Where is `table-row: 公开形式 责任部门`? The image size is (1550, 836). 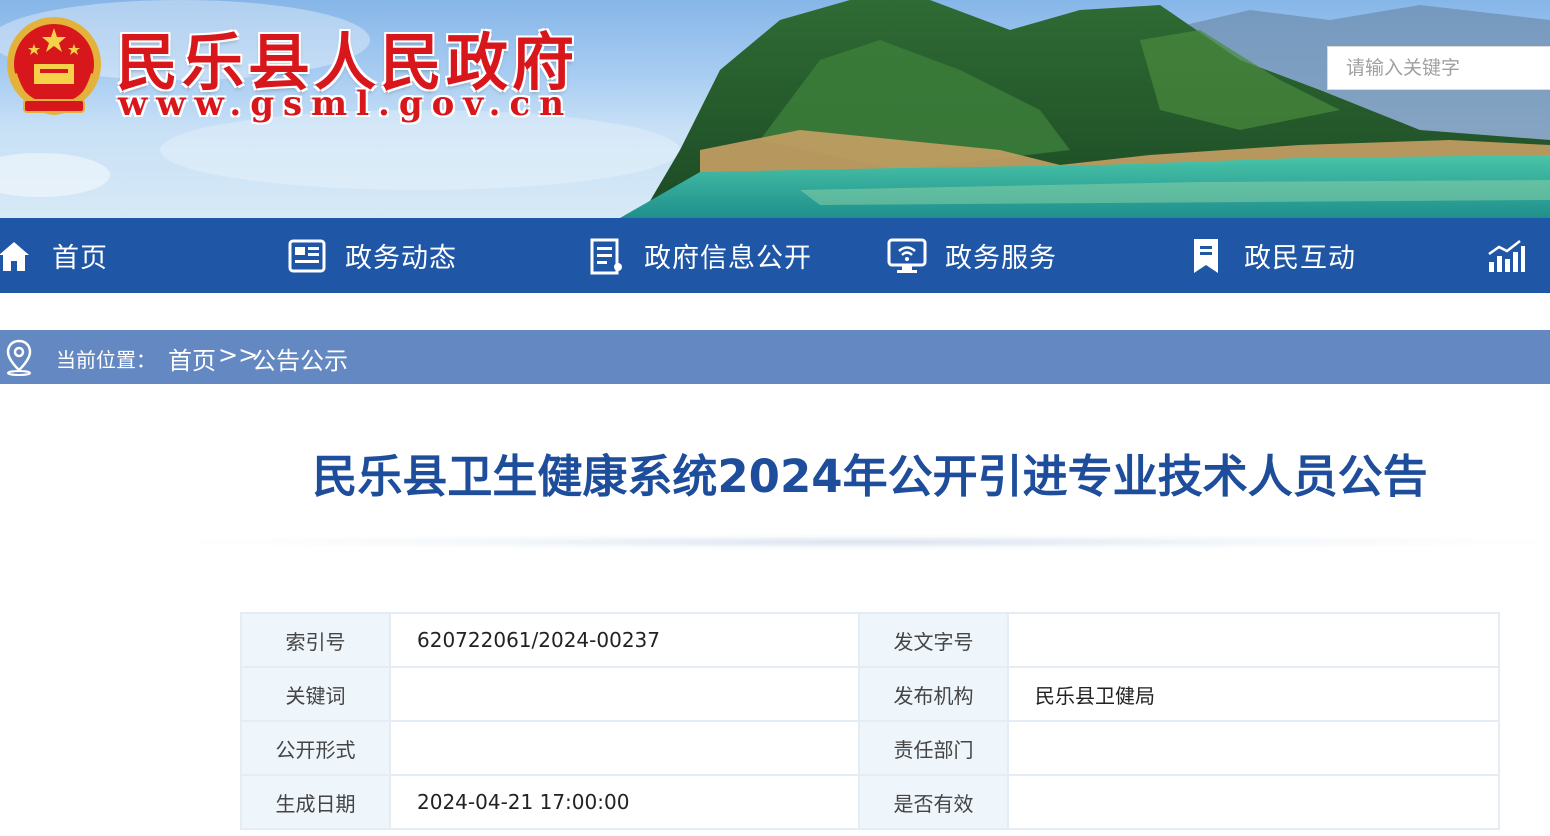 table-row: 公开形式 责任部门 is located at coordinates (870, 748).